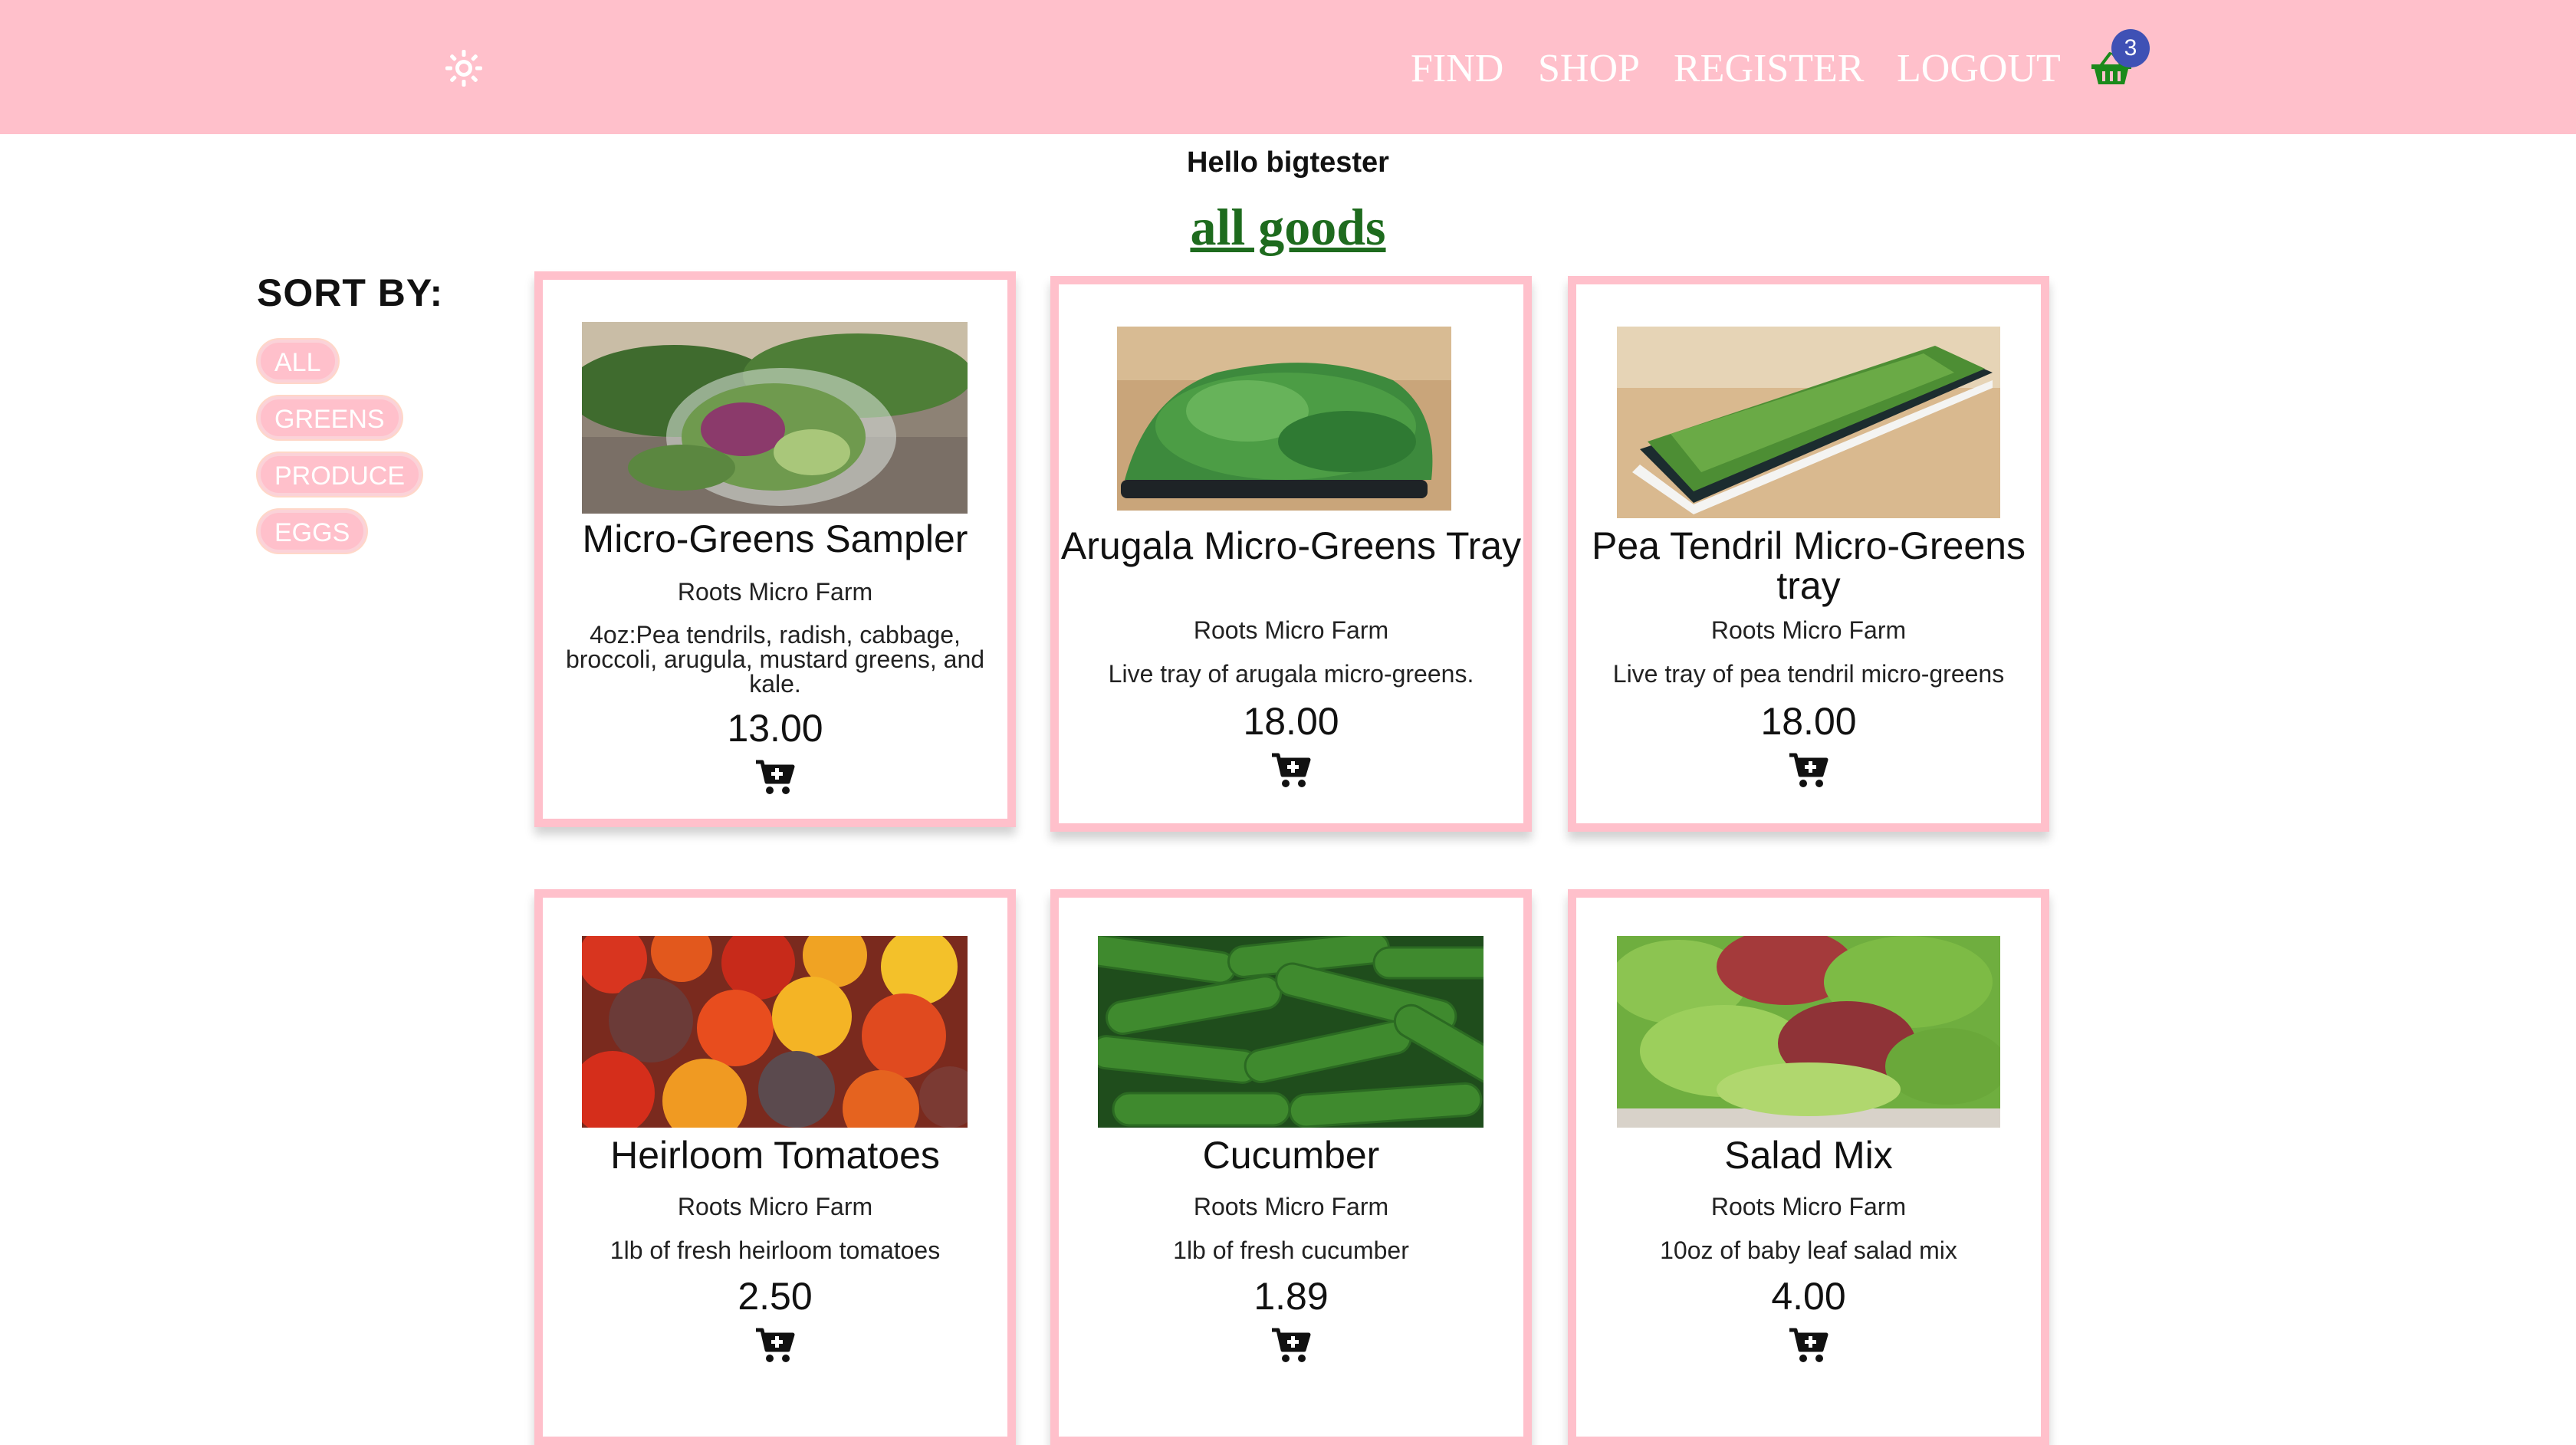 The width and height of the screenshot is (2576, 1445). What do you see at coordinates (775, 1155) in the screenshot?
I see `product-name: Heirloom Tomatoes` at bounding box center [775, 1155].